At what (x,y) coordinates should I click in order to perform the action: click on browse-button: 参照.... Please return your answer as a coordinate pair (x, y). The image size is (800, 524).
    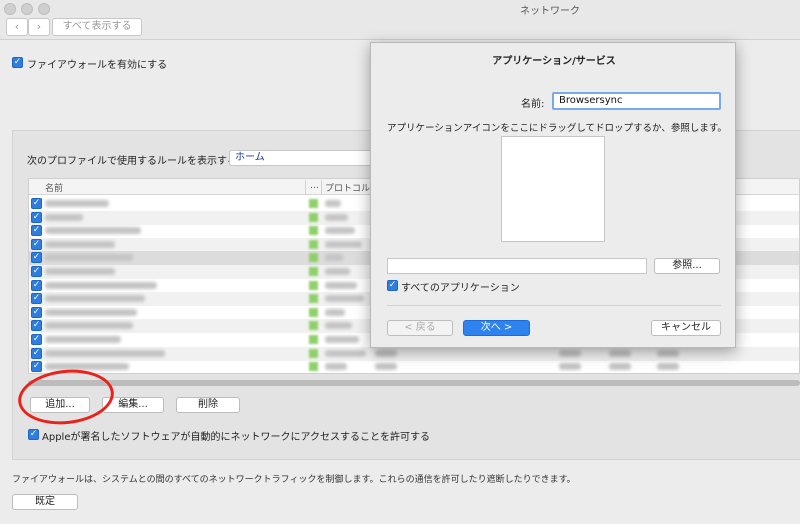
    Looking at the image, I should click on (687, 266).